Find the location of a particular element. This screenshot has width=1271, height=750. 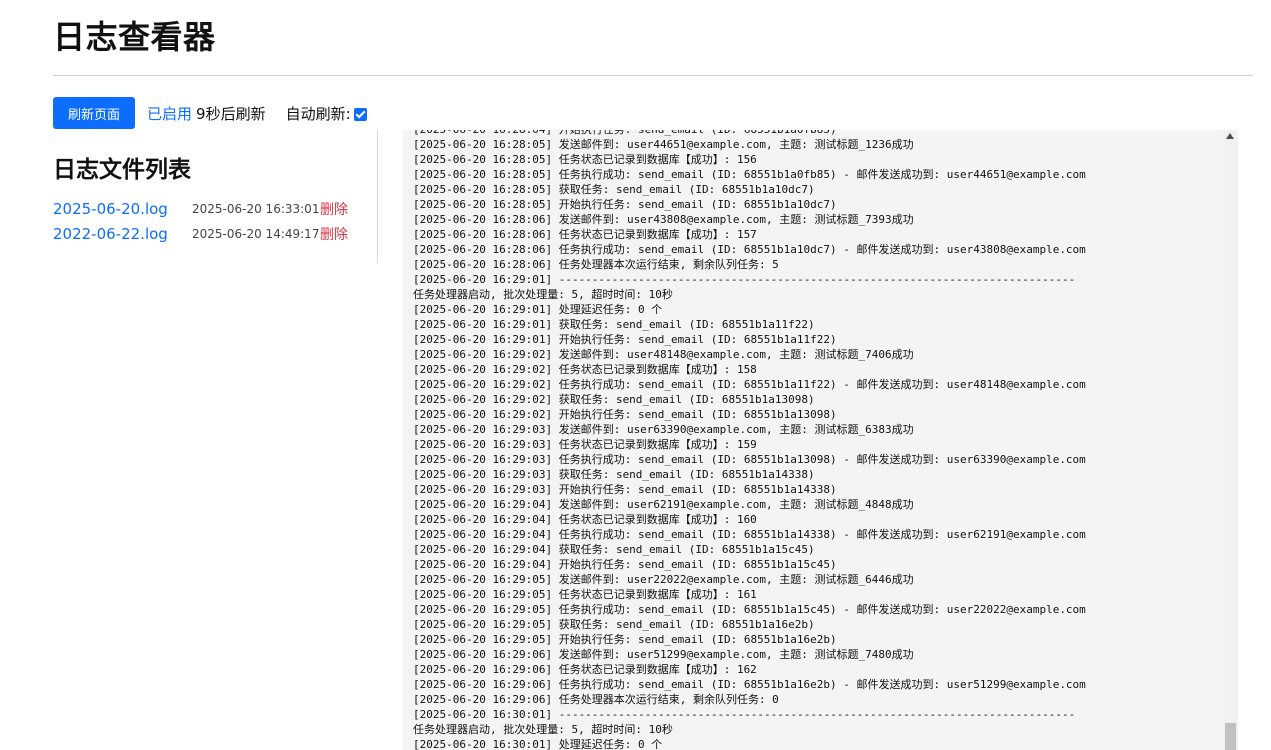

log-file-link: 2025-06-20.log is located at coordinates (122, 209).